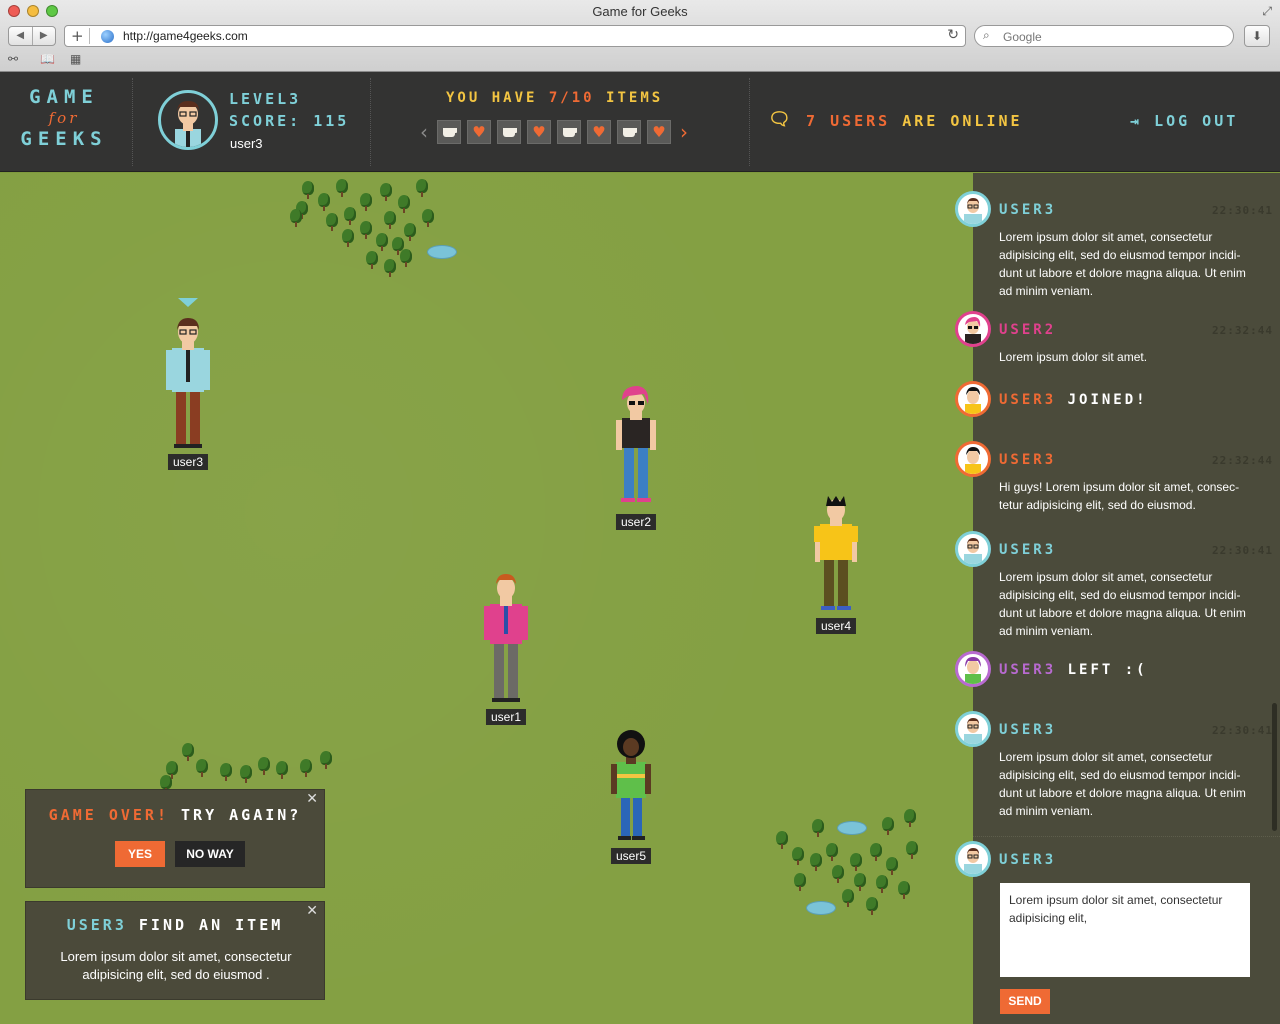  I want to click on add-bookmark-icon: +, so click(77, 36).